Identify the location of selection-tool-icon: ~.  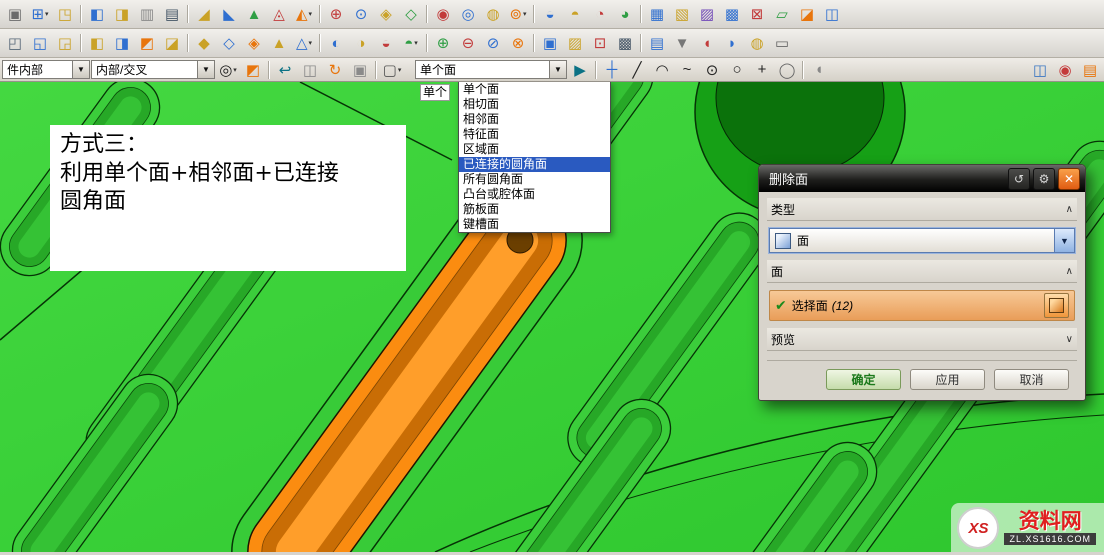
(687, 69).